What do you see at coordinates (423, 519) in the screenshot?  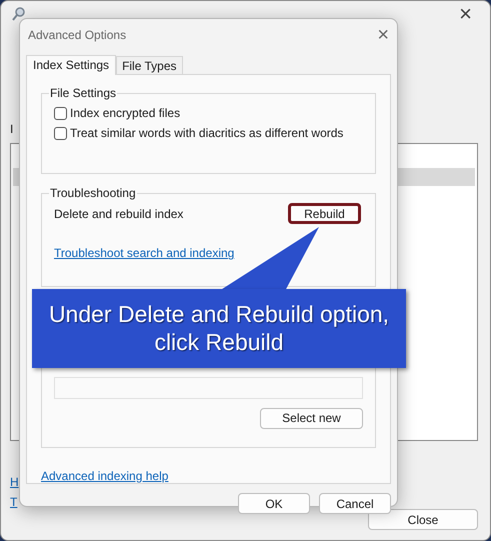 I see `close-button: Close` at bounding box center [423, 519].